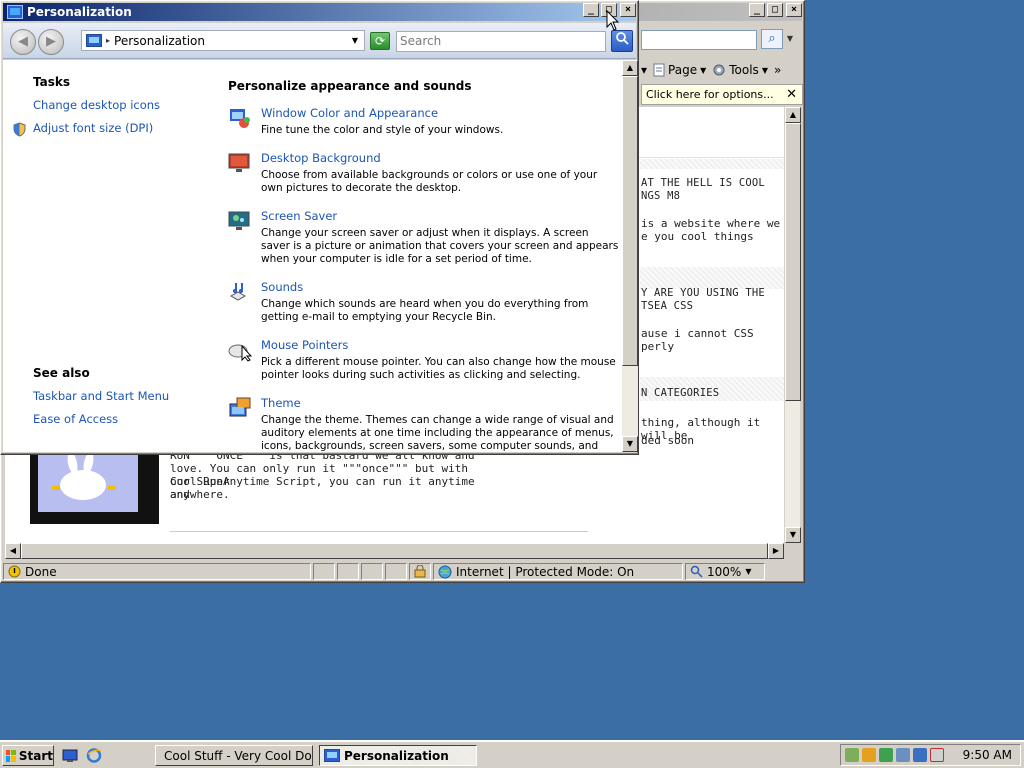  Describe the element at coordinates (240, 118) in the screenshot. I see `window-color-icon` at that location.